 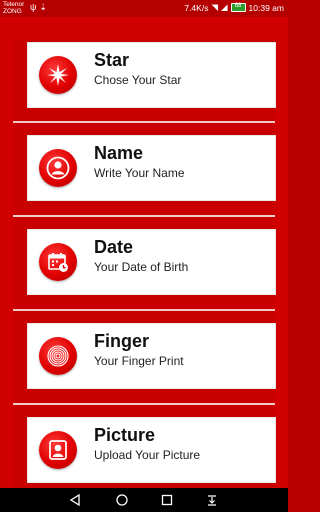 What do you see at coordinates (144, 8) in the screenshot?
I see `status-bar: Telenor ZONG ψ⇣ 7.4K/s ◥ ◢ 68 10:39 am` at bounding box center [144, 8].